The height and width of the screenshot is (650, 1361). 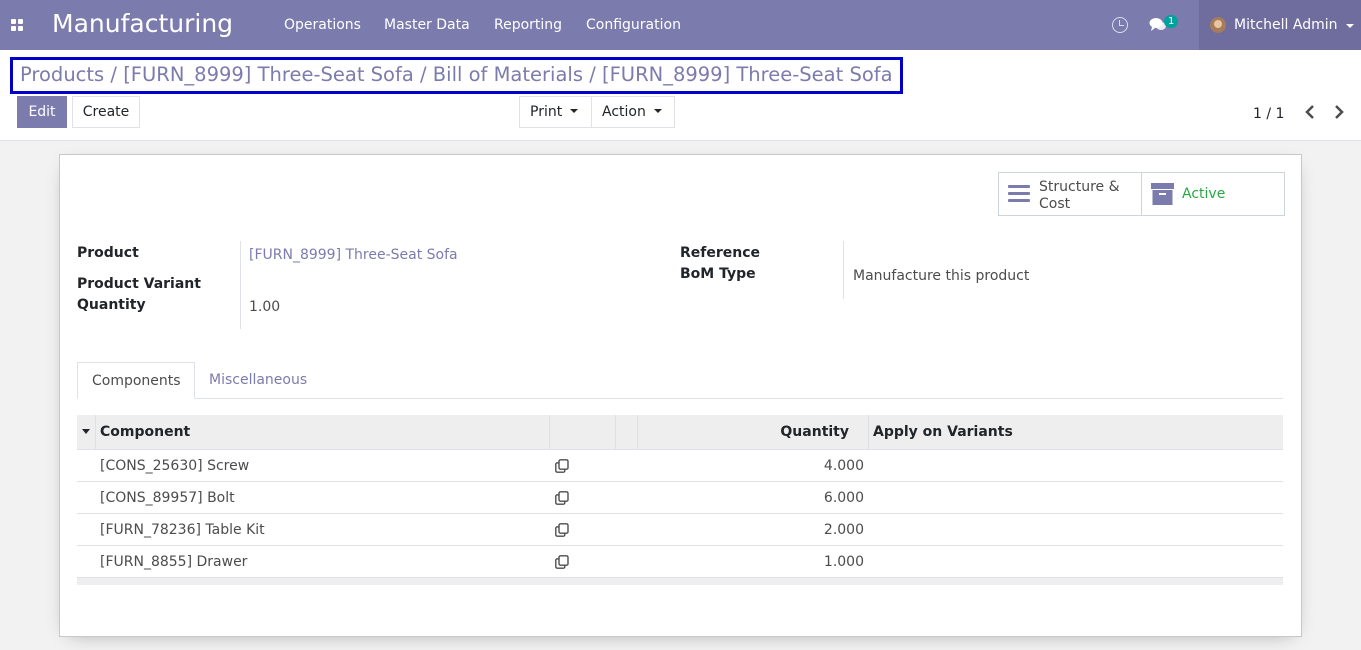 I want to click on quantity-field: 1.00, so click(x=264, y=307).